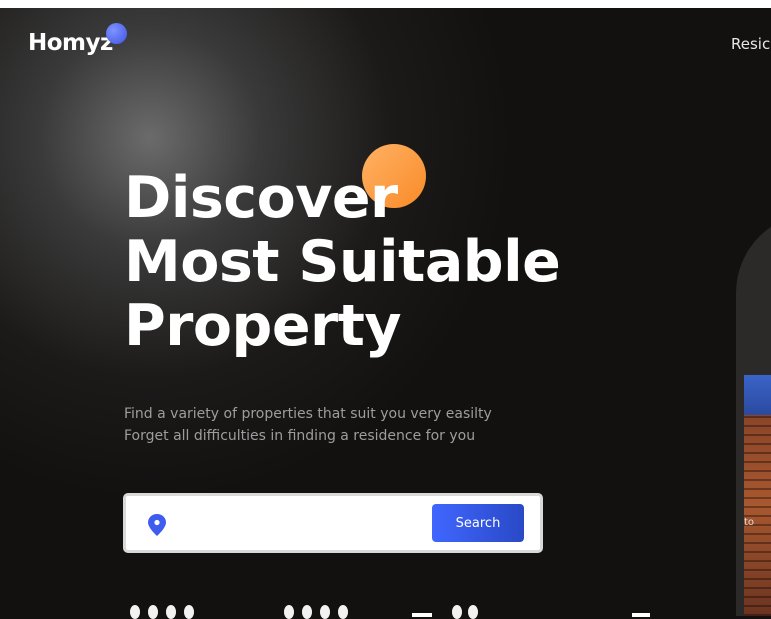 Image resolution: width=771 pixels, height=619 pixels. Describe the element at coordinates (440, 612) in the screenshot. I see `stats-row-peek` at that location.